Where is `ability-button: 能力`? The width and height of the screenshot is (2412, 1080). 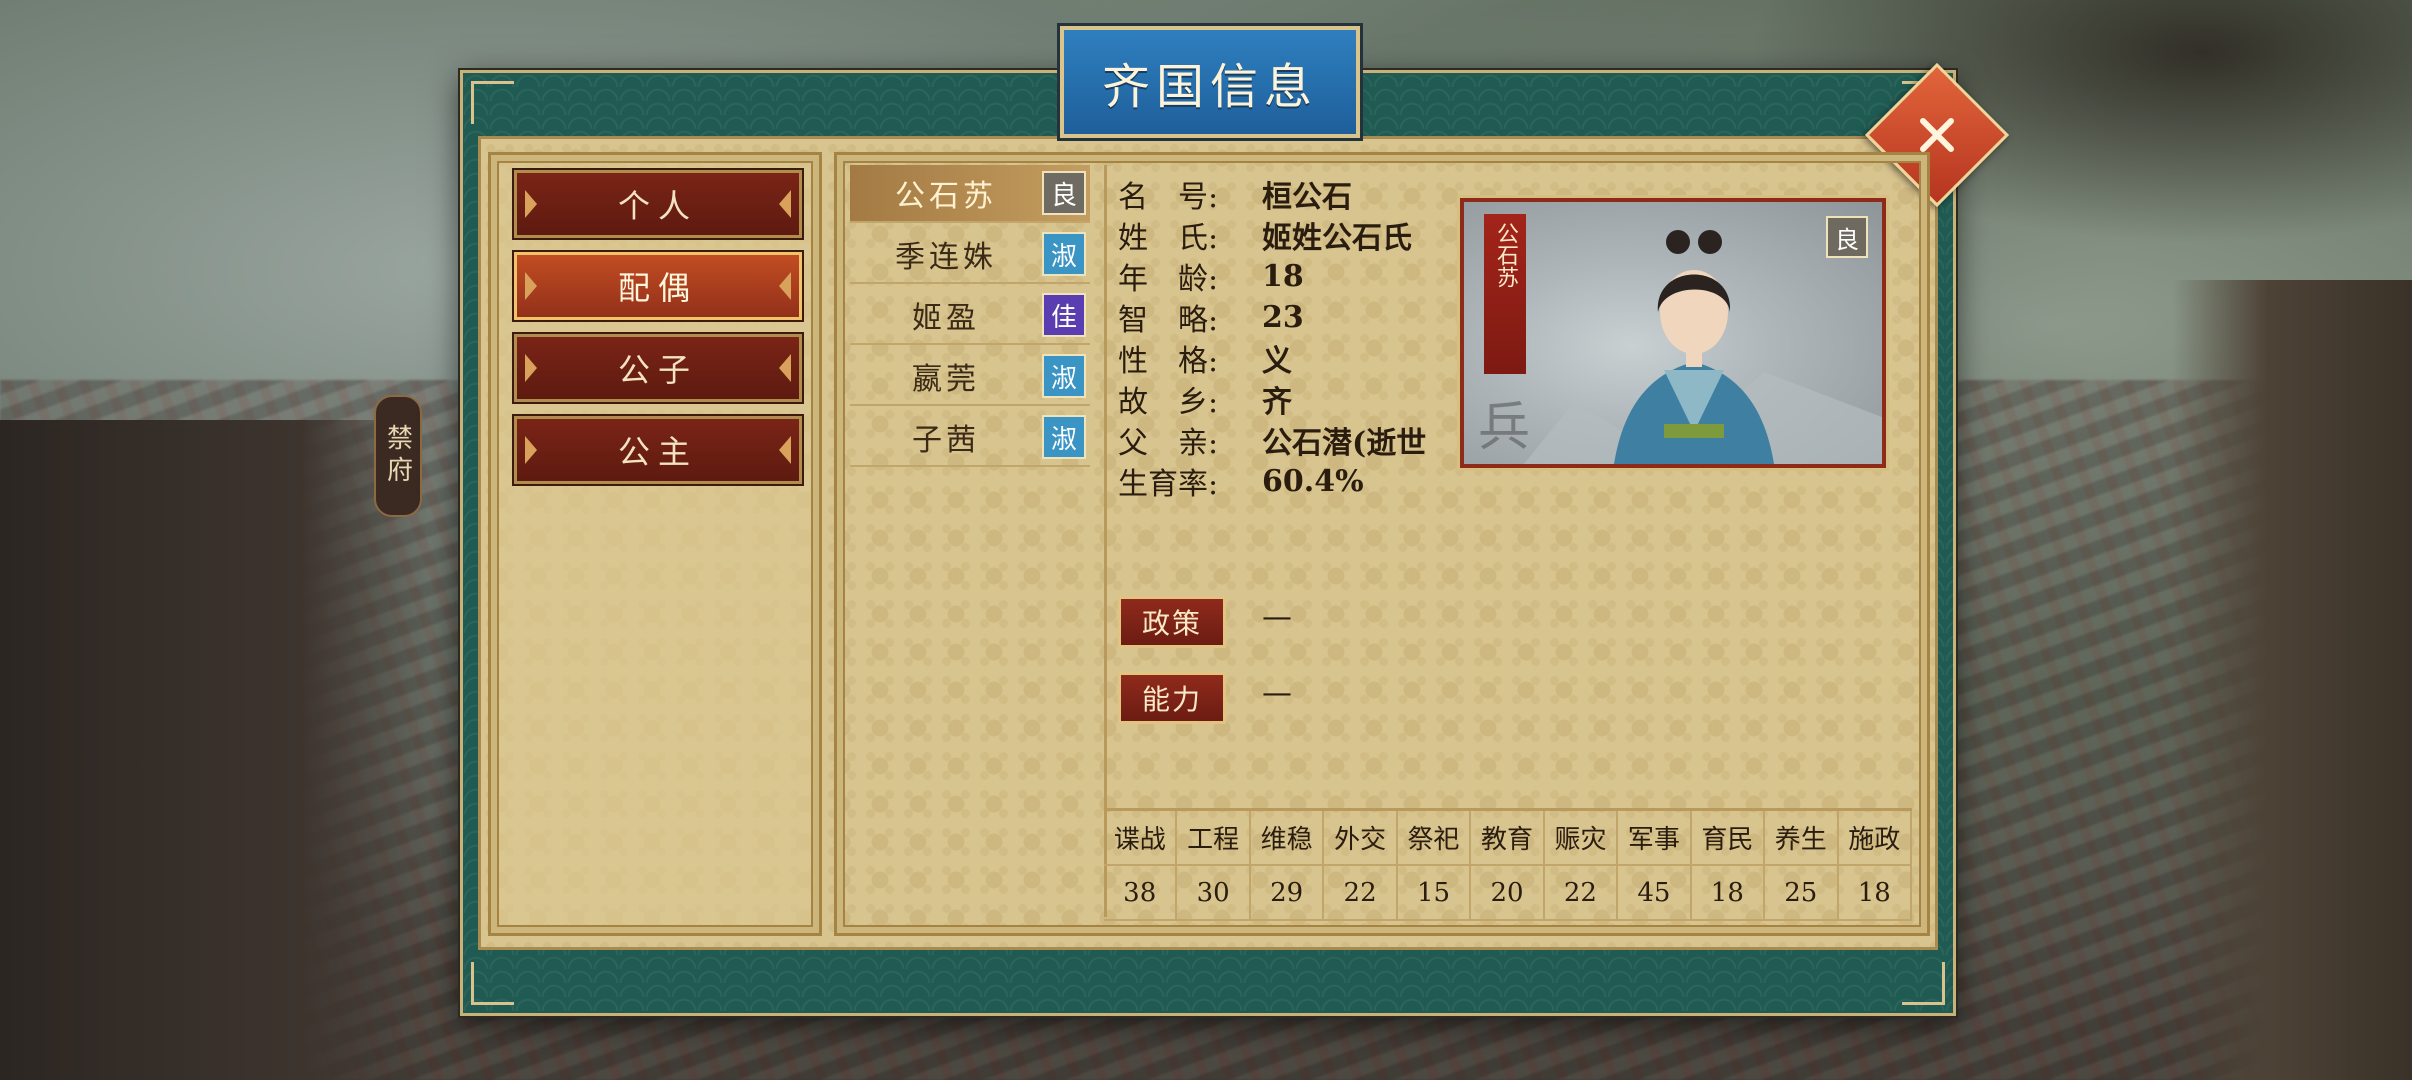
ability-button: 能力 is located at coordinates (1172, 698).